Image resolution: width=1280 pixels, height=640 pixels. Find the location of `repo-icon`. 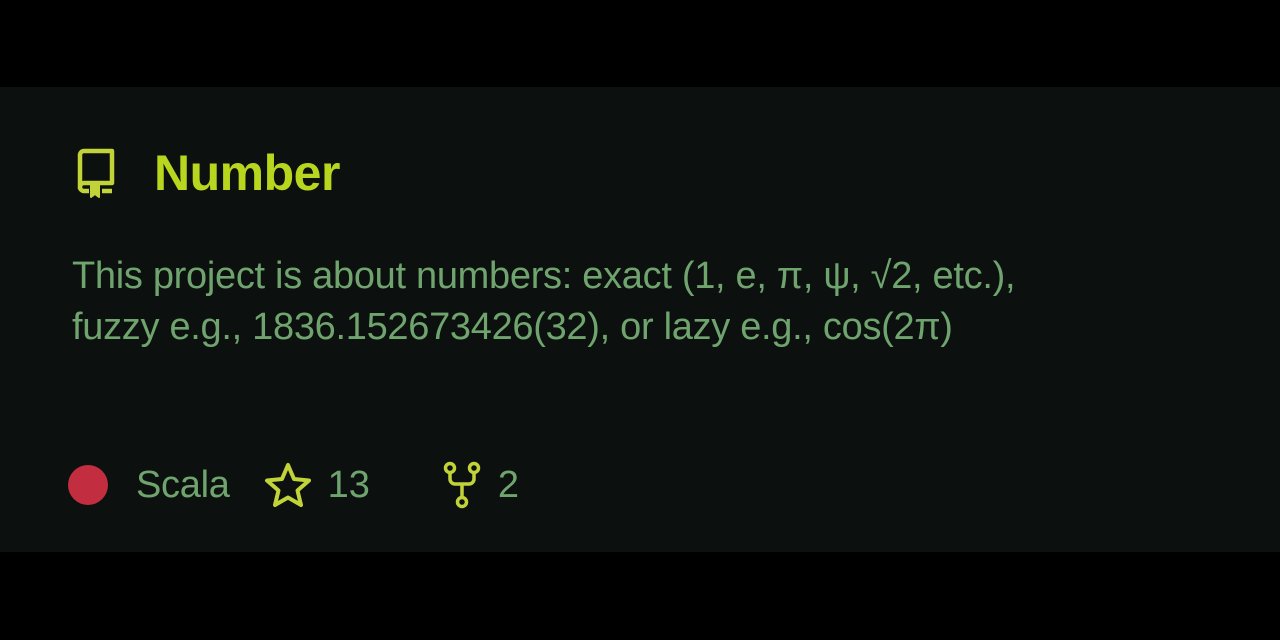

repo-icon is located at coordinates (97, 173).